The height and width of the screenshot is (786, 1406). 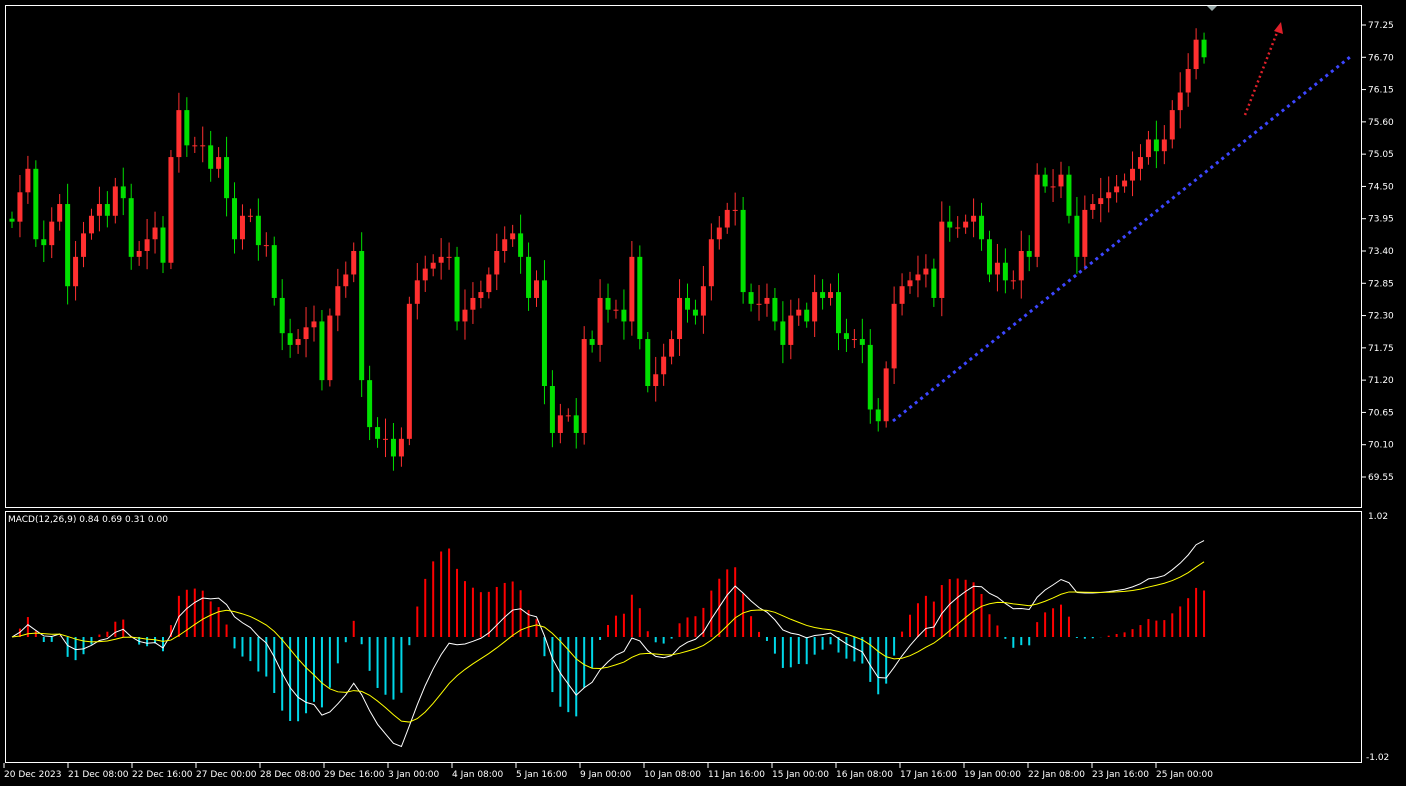 I want to click on price-tick-label: 75.05, so click(x=1381, y=155).